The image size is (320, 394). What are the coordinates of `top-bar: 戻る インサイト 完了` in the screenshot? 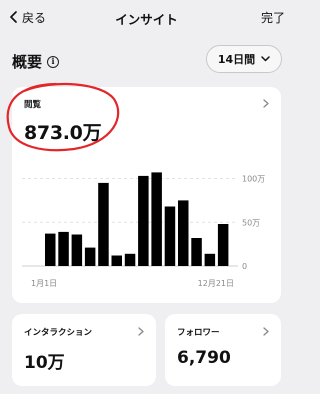 It's located at (146, 17).